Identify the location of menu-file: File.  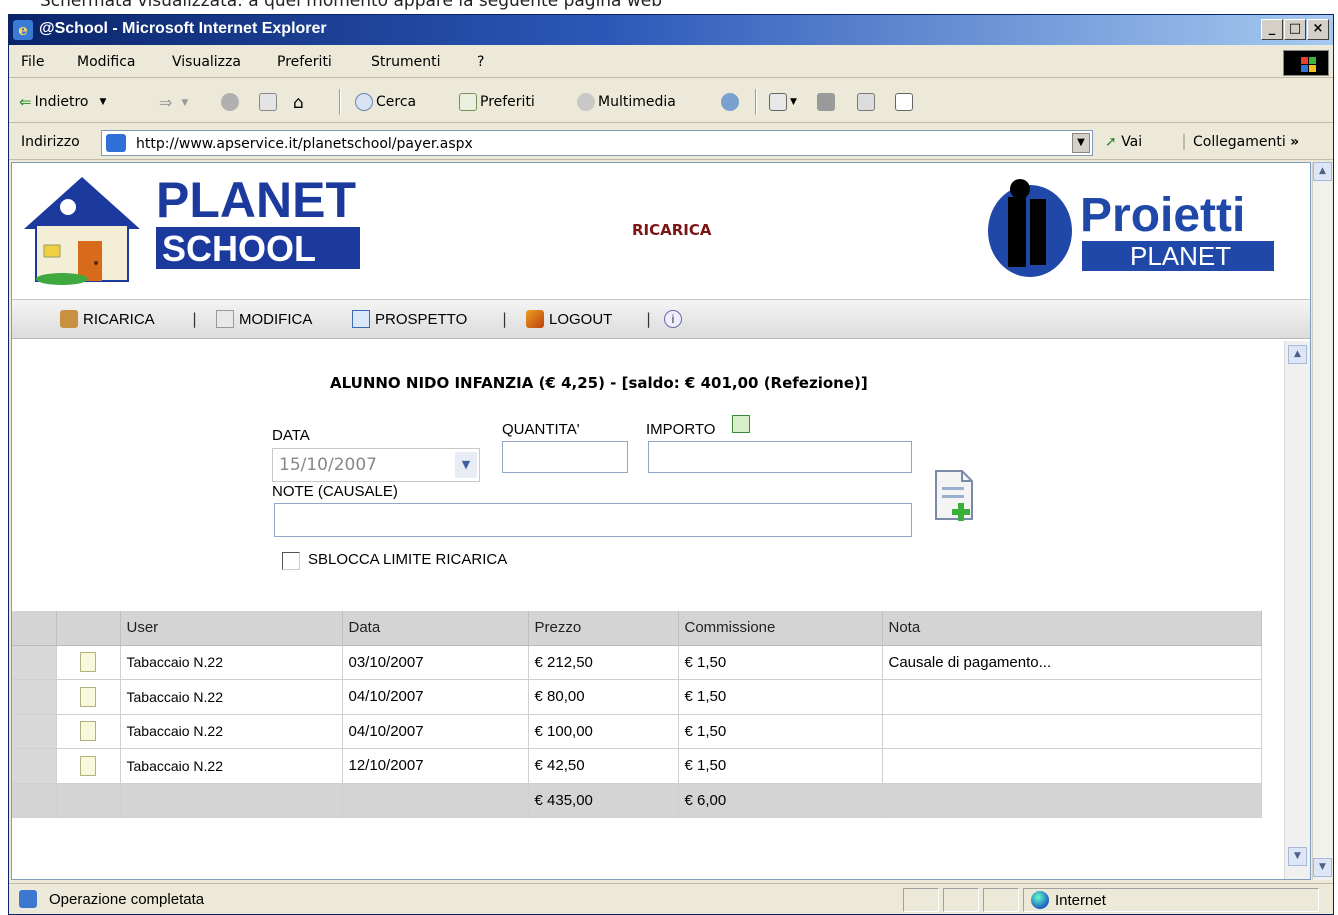
(32, 62).